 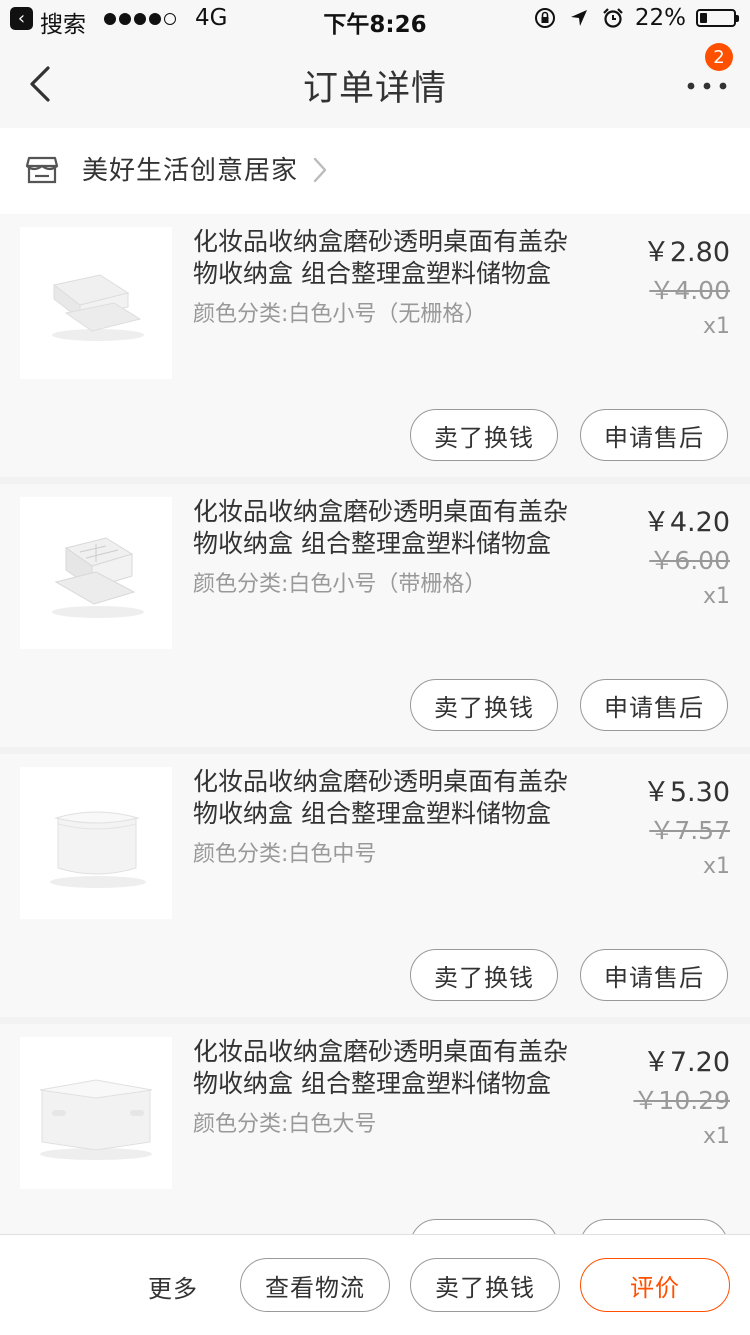 What do you see at coordinates (686, 1062) in the screenshot?
I see `product-price: ￥7.20` at bounding box center [686, 1062].